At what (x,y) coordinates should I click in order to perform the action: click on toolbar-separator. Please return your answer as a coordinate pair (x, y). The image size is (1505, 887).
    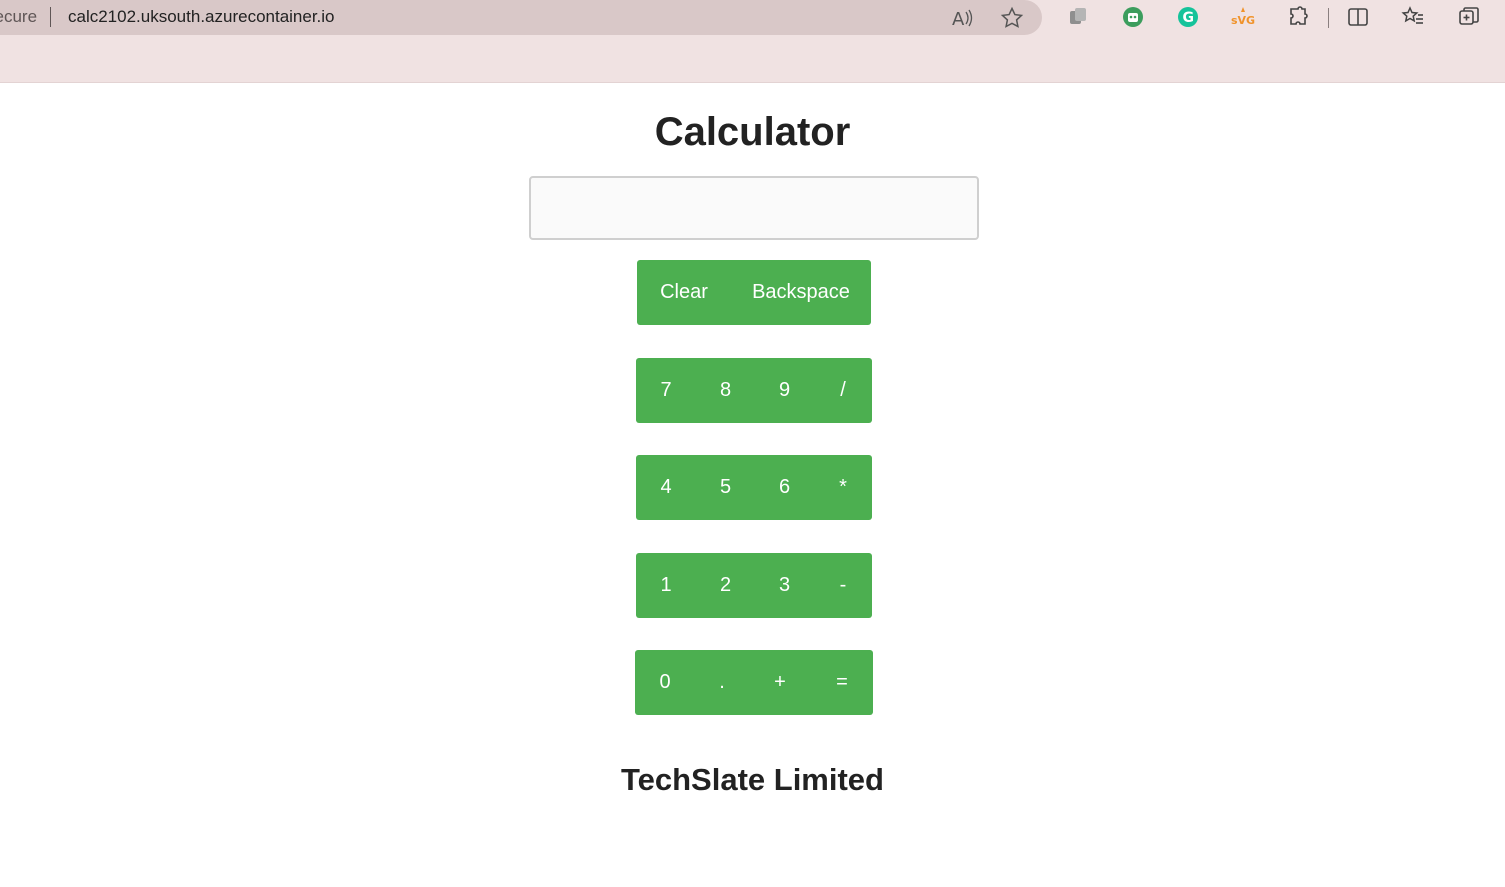
    Looking at the image, I should click on (1328, 18).